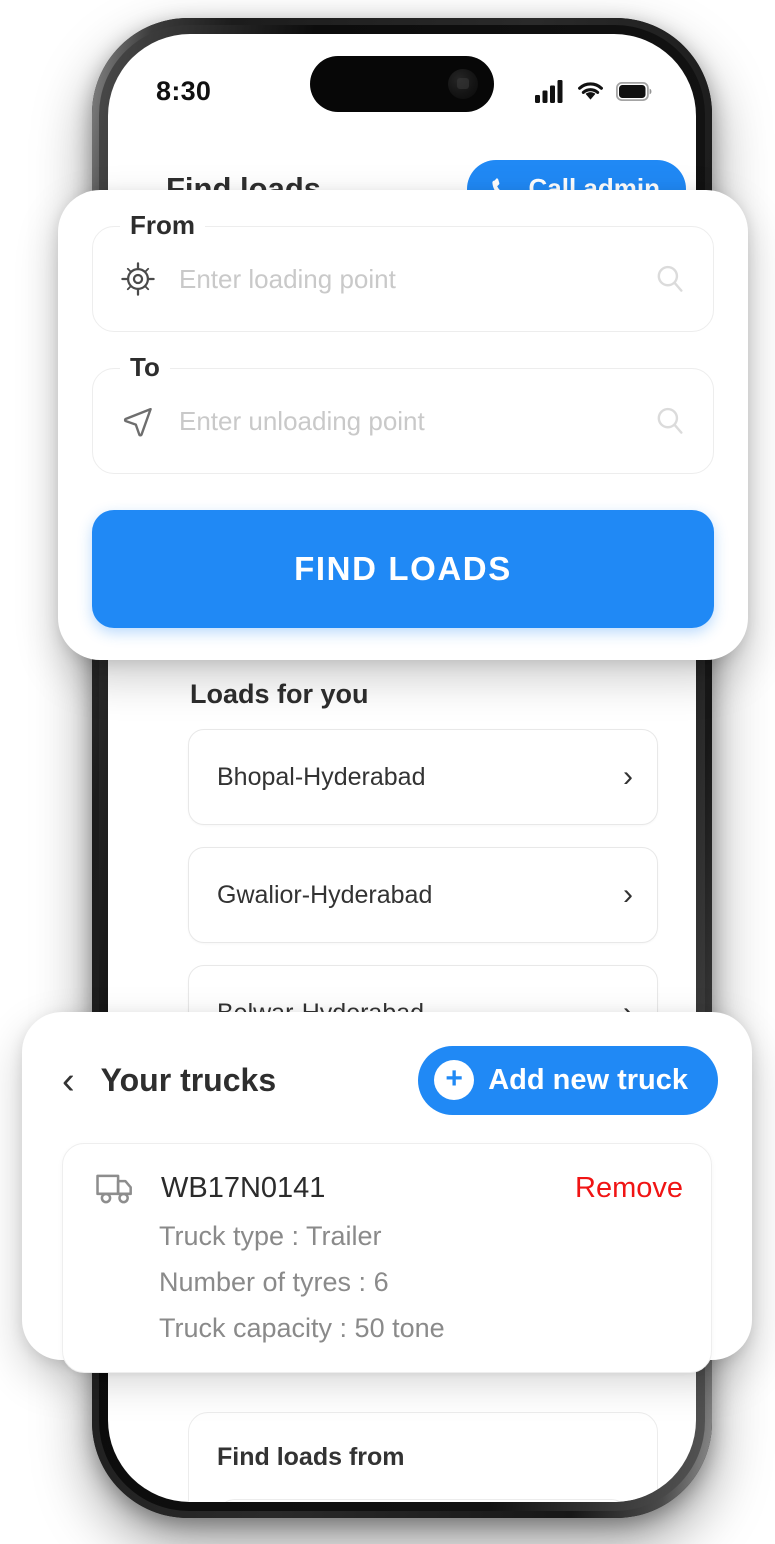 The width and height of the screenshot is (775, 1544). Describe the element at coordinates (549, 91) in the screenshot. I see `cellular-signal-icon` at that location.